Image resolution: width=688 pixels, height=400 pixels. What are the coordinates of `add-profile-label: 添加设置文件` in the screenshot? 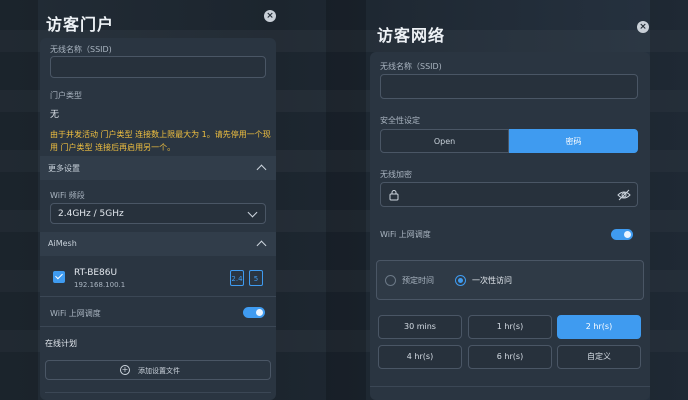 It's located at (159, 371).